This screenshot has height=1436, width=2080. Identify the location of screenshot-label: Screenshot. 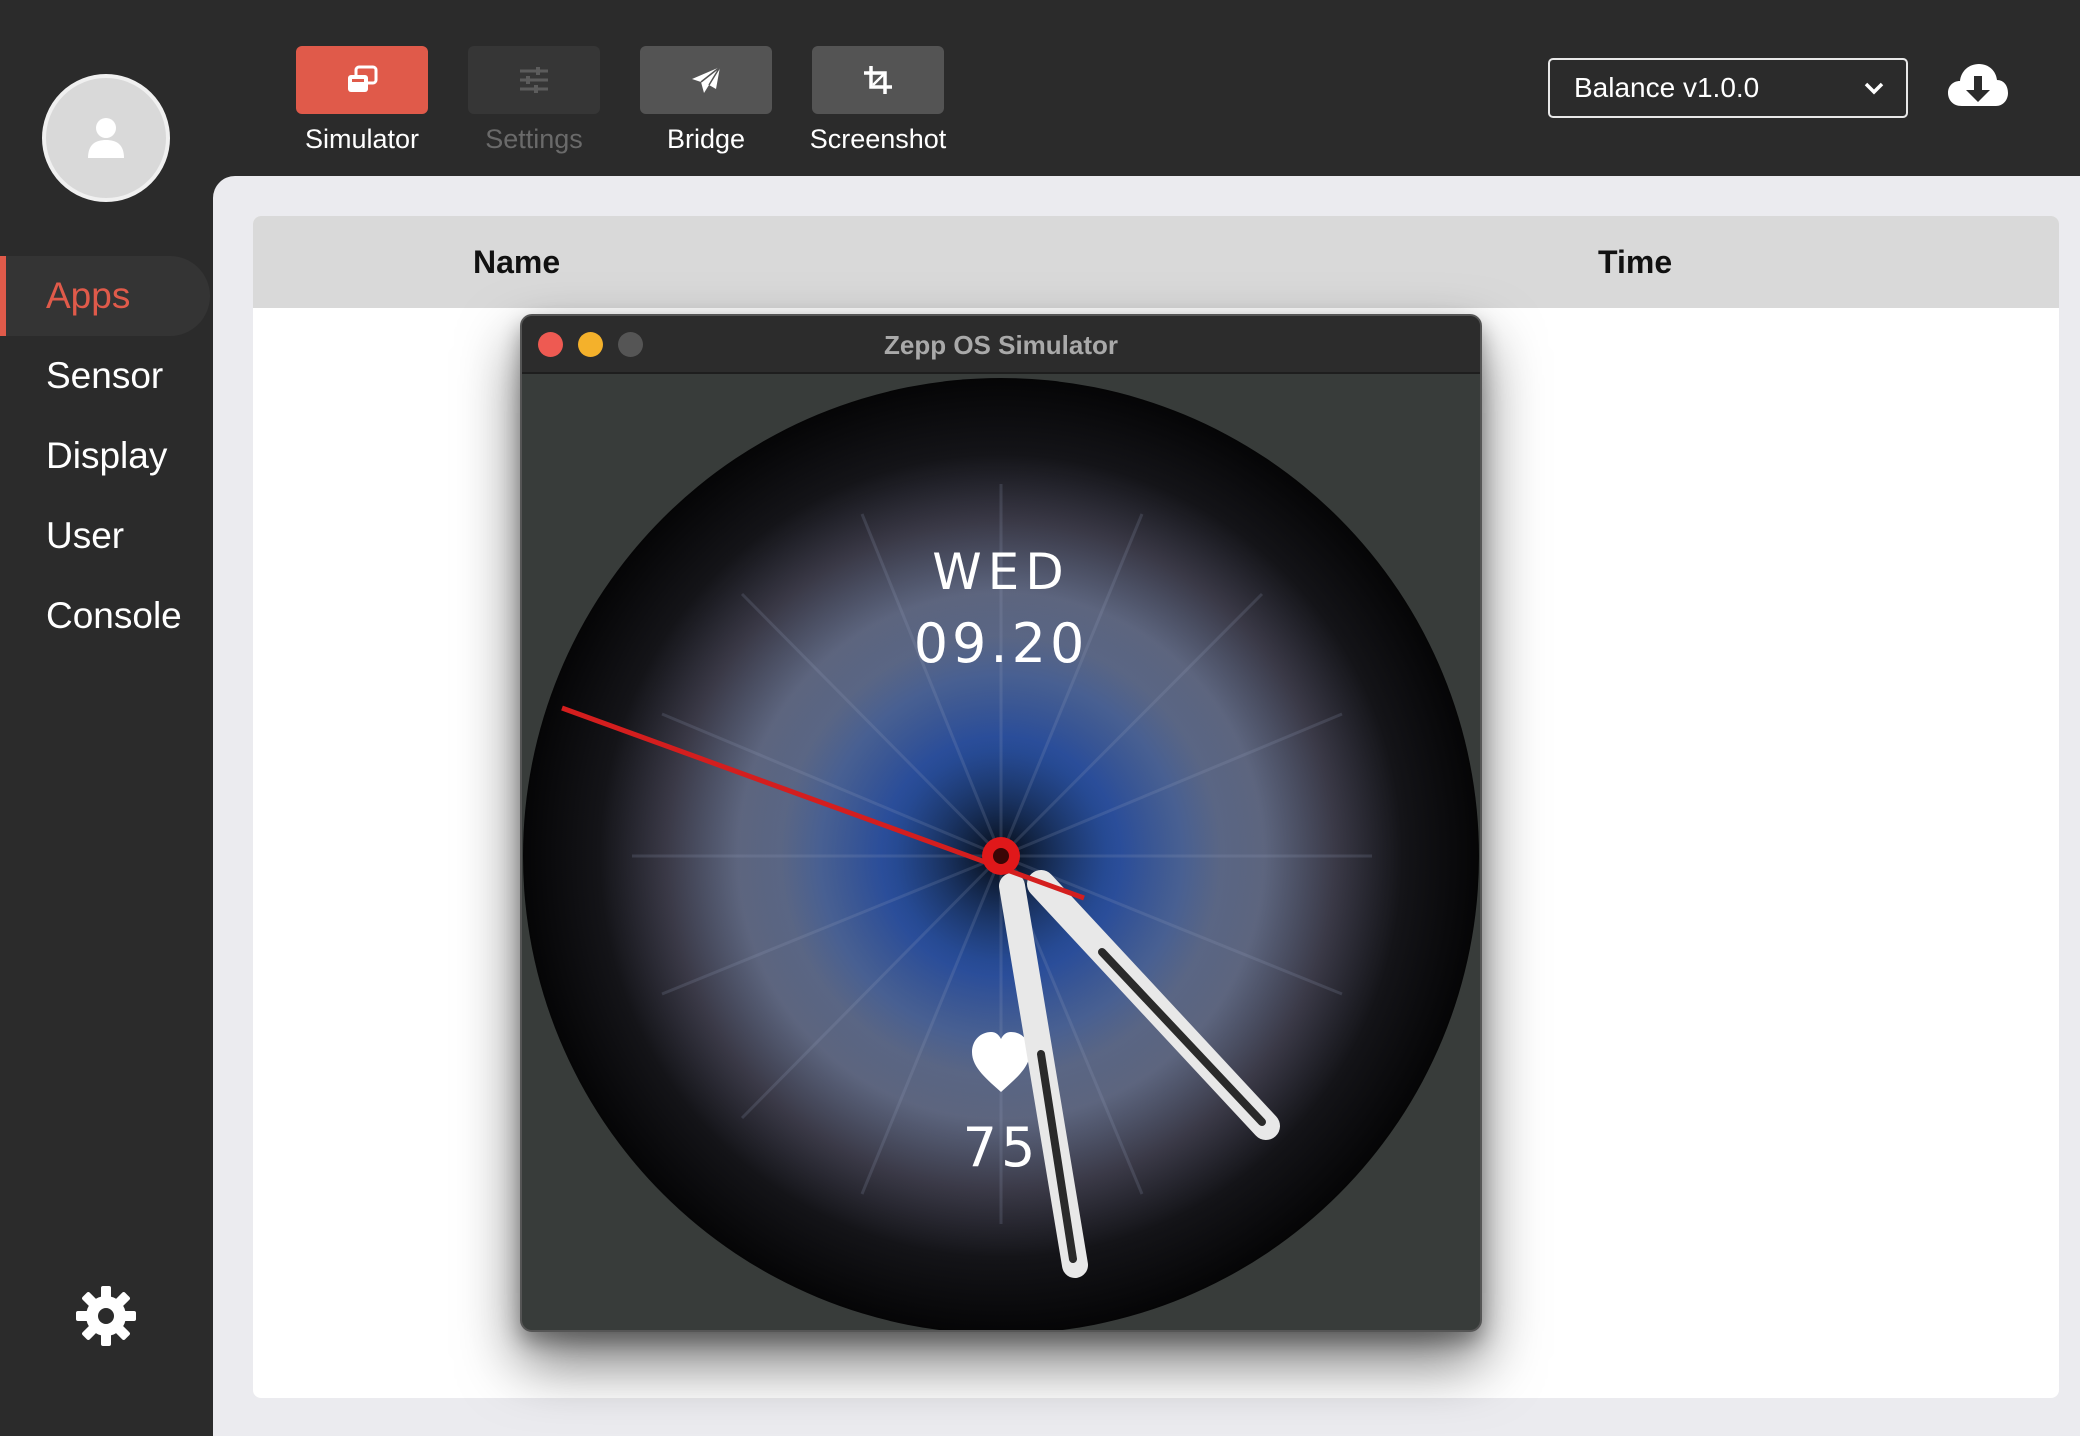
(878, 139).